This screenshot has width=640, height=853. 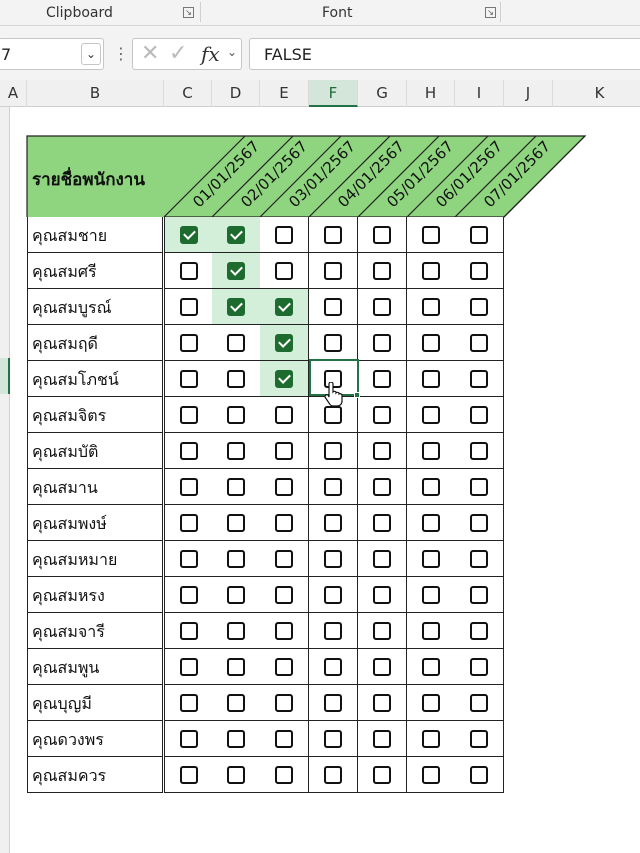 What do you see at coordinates (95, 451) in the screenshot?
I see `employee-name-cell: คุณสมบัติ` at bounding box center [95, 451].